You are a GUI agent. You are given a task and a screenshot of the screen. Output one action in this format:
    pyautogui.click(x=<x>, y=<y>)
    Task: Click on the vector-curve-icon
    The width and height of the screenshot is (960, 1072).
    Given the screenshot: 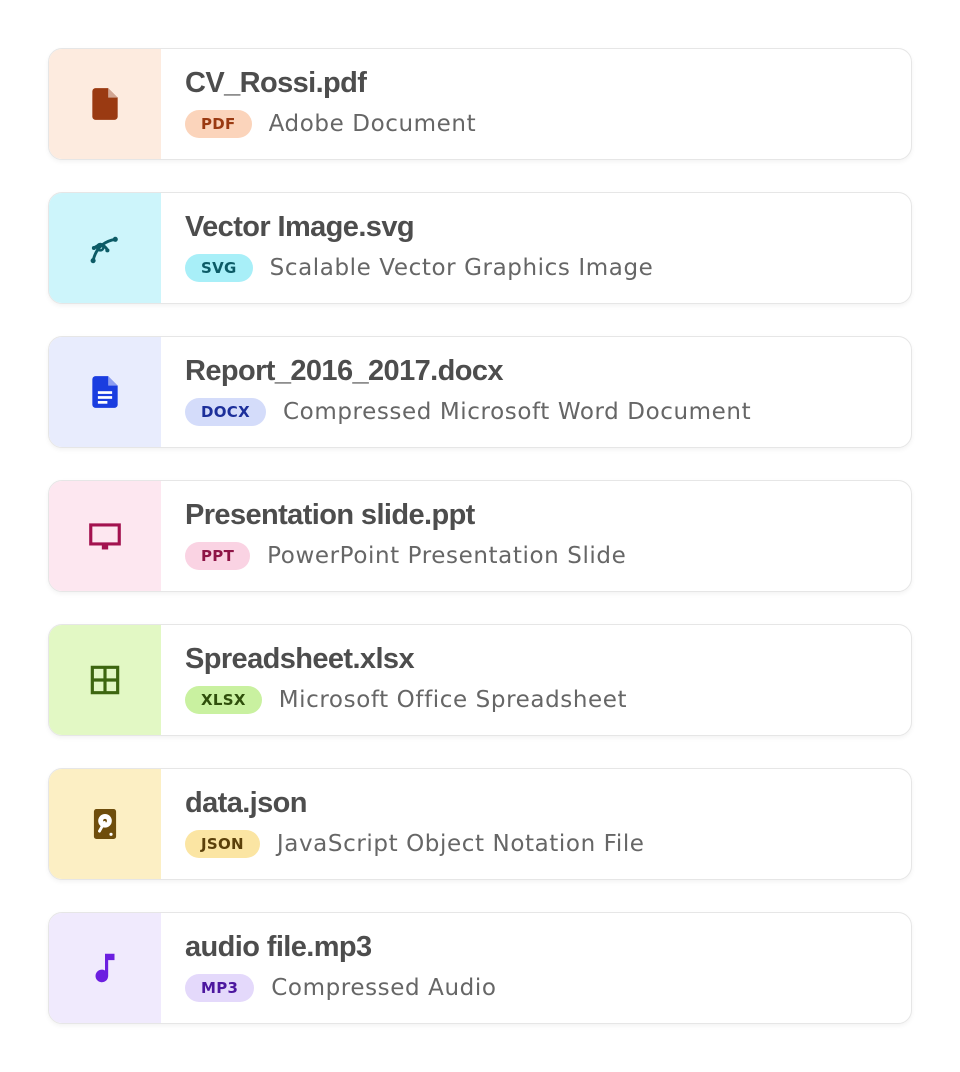 What is the action you would take?
    pyautogui.click(x=104, y=250)
    